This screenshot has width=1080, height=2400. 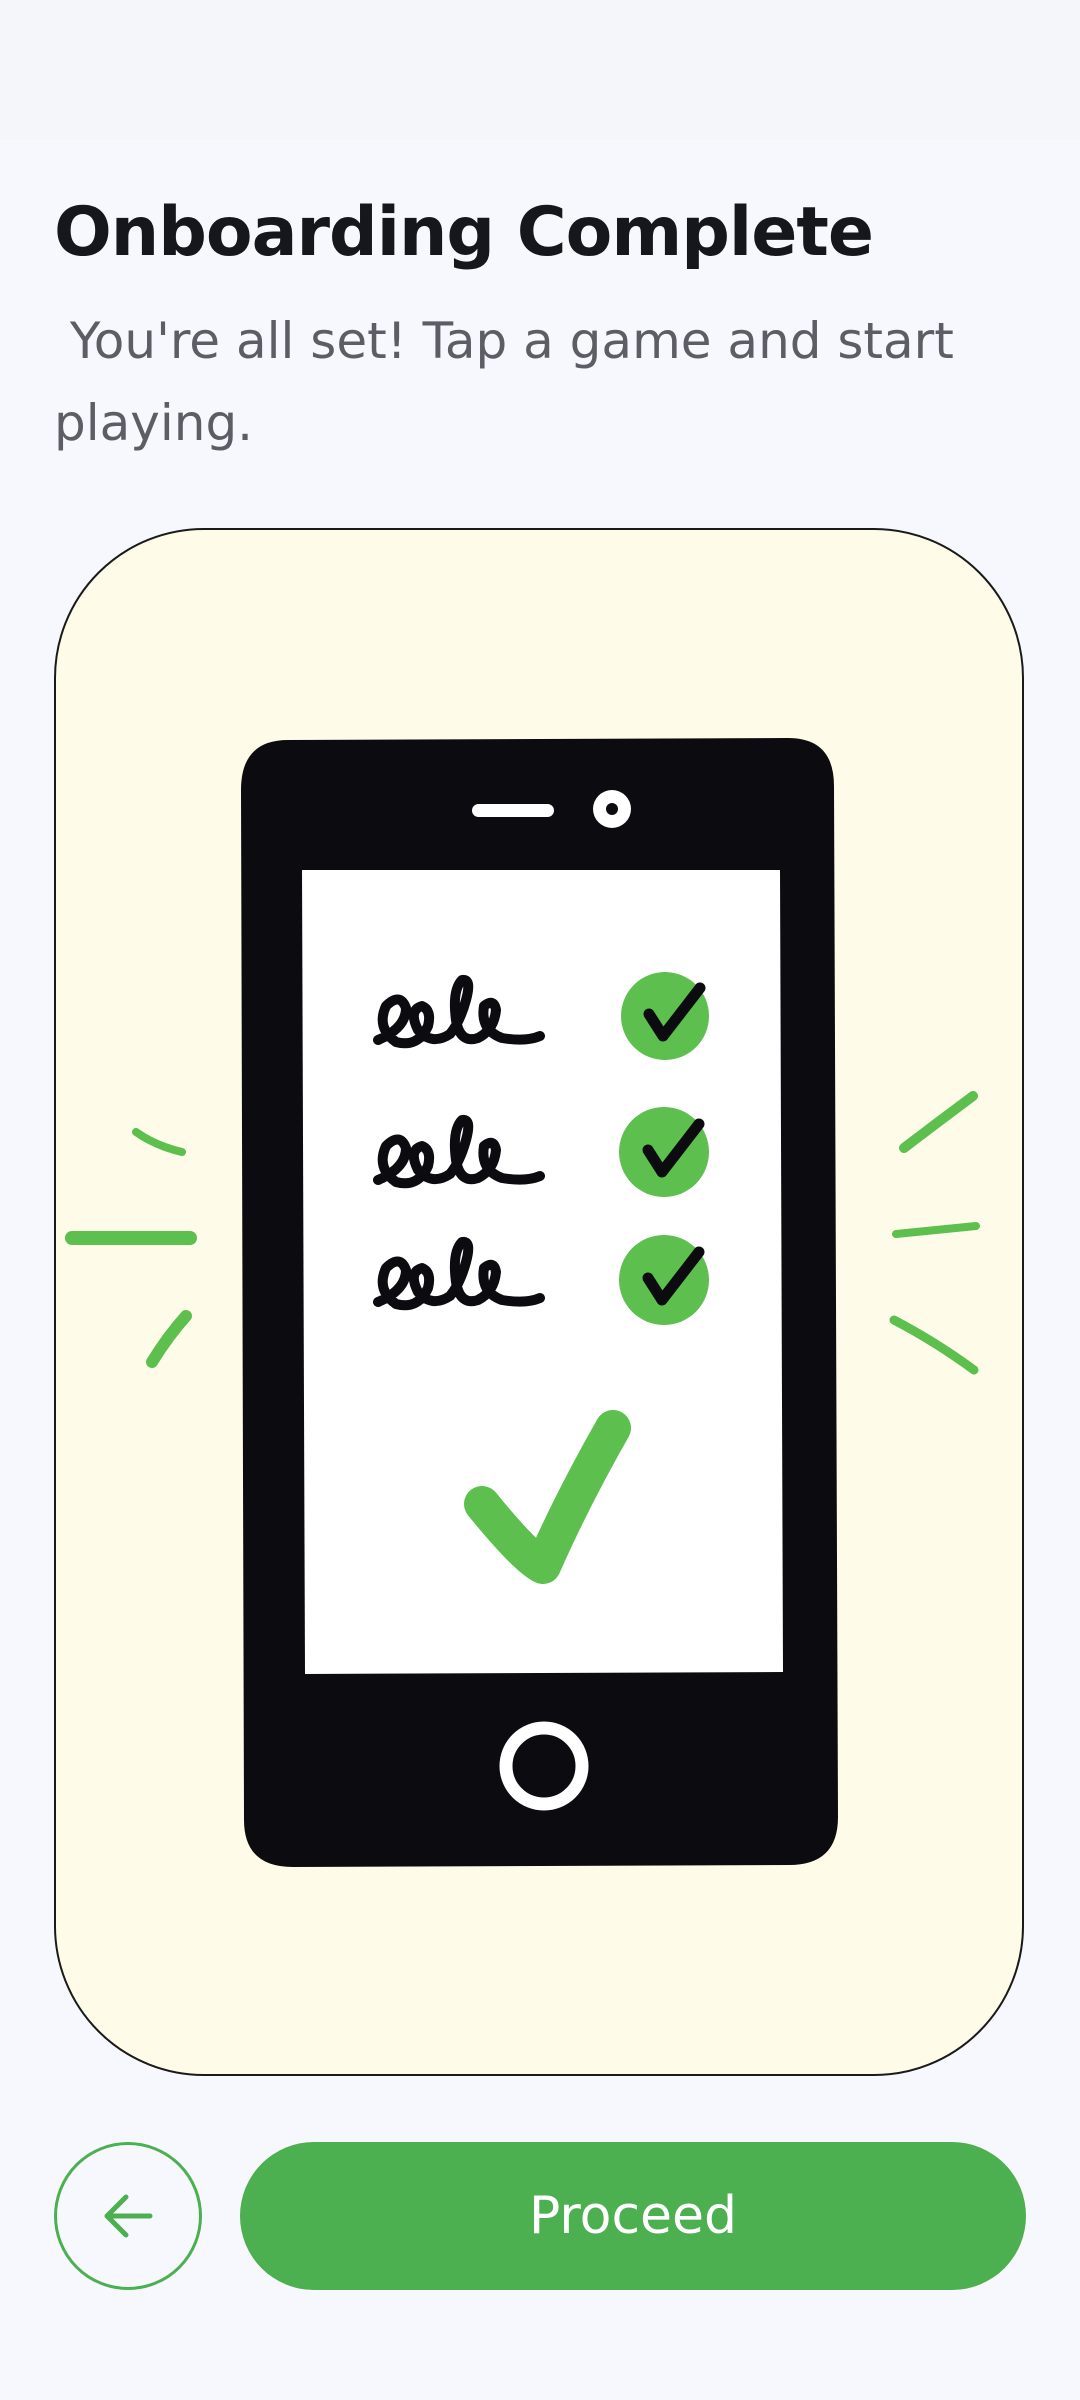 What do you see at coordinates (540, 70) in the screenshot?
I see `status-bar` at bounding box center [540, 70].